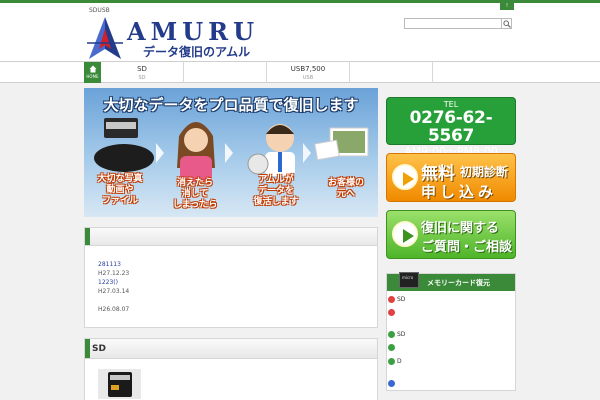 The image size is (600, 400). Describe the element at coordinates (99, 349) in the screenshot. I see `sd-section-title: SD` at that location.